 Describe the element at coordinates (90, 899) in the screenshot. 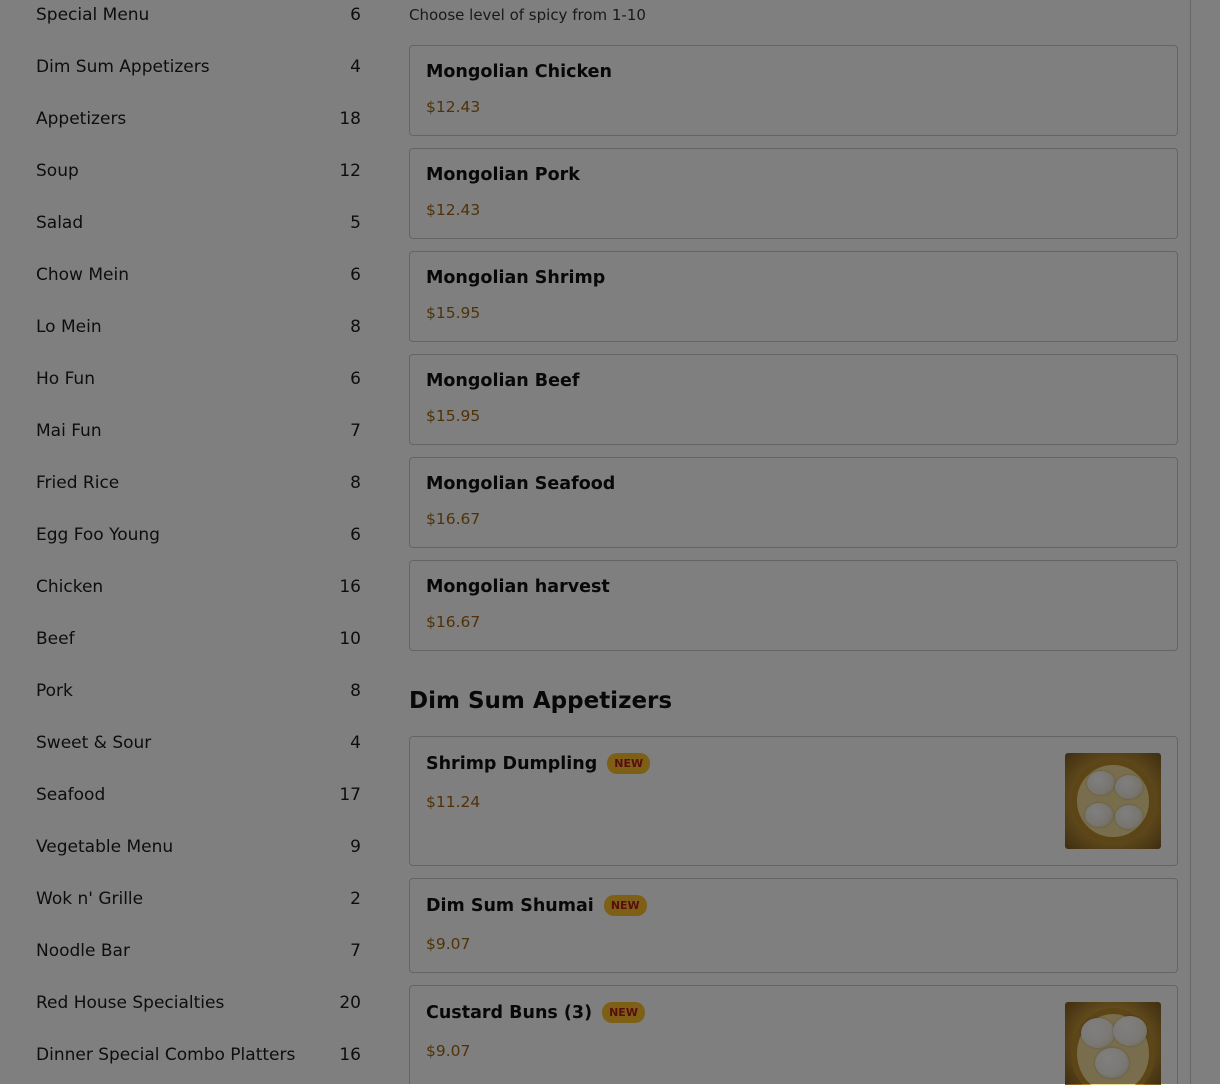

I see `category-label: Wok n' Grille` at that location.